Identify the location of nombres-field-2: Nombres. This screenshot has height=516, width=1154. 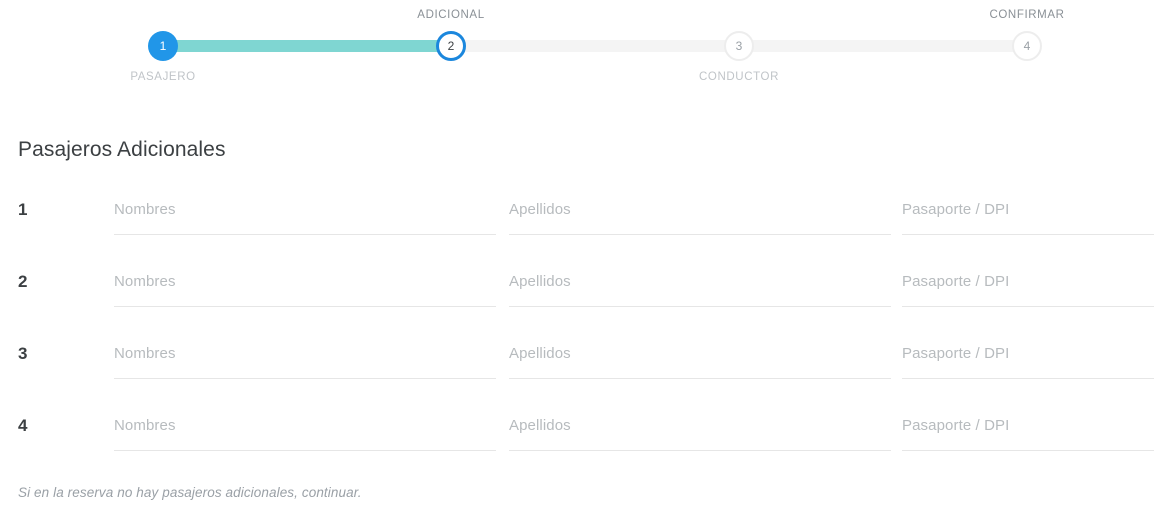
(305, 284).